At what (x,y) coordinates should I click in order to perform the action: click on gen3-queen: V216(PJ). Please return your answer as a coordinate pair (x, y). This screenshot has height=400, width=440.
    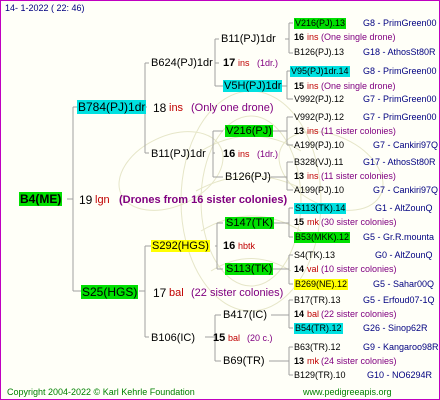
    Looking at the image, I should click on (249, 131).